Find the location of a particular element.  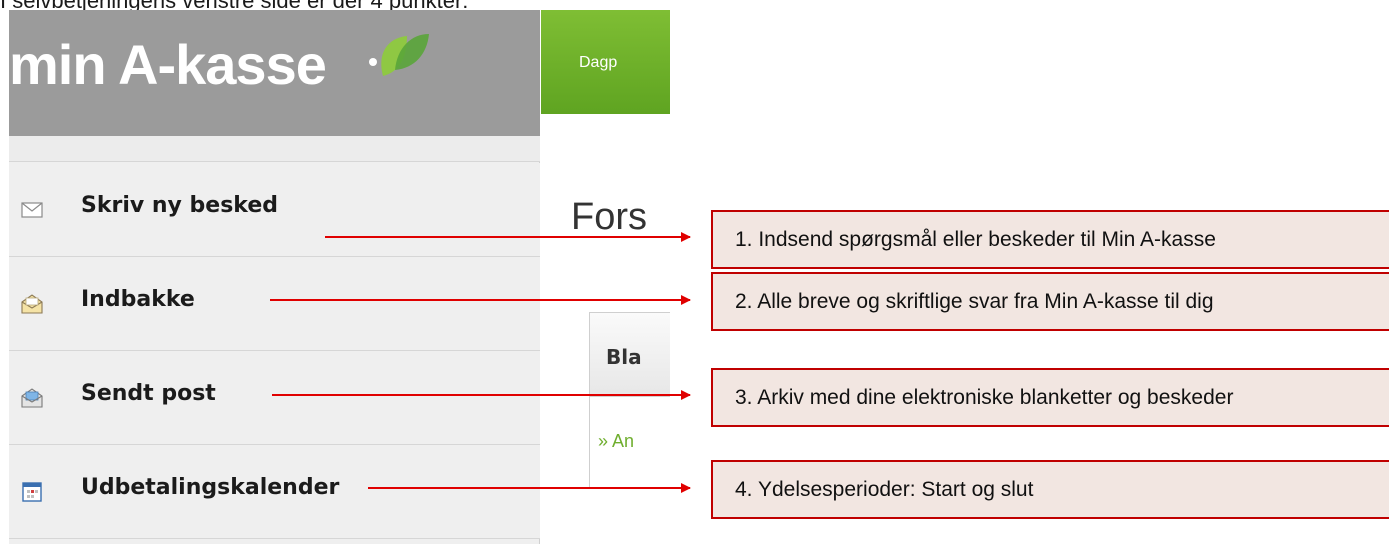

top-nav-tab: Dagp is located at coordinates (598, 63).